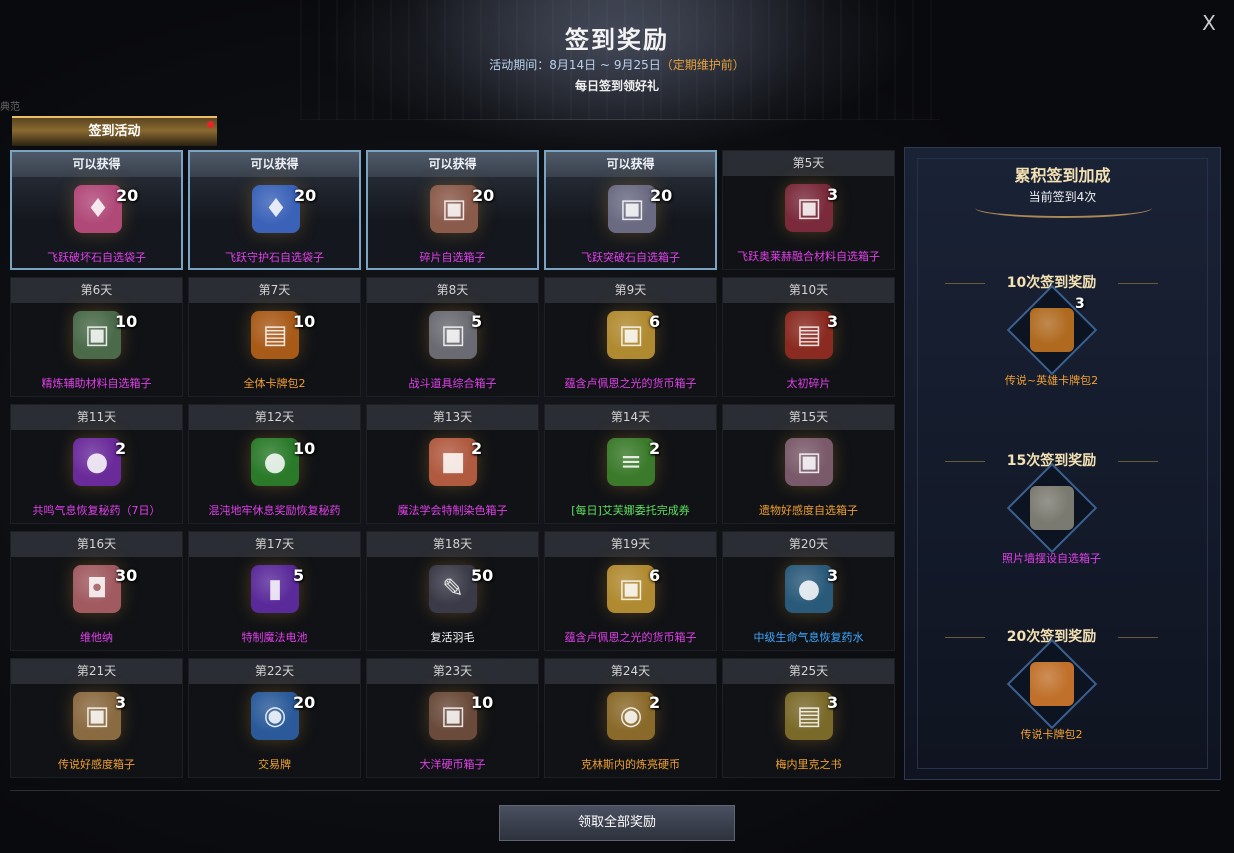 The image size is (1234, 853). Describe the element at coordinates (617, 823) in the screenshot. I see `claim-all-button: 领取全部奖励` at that location.